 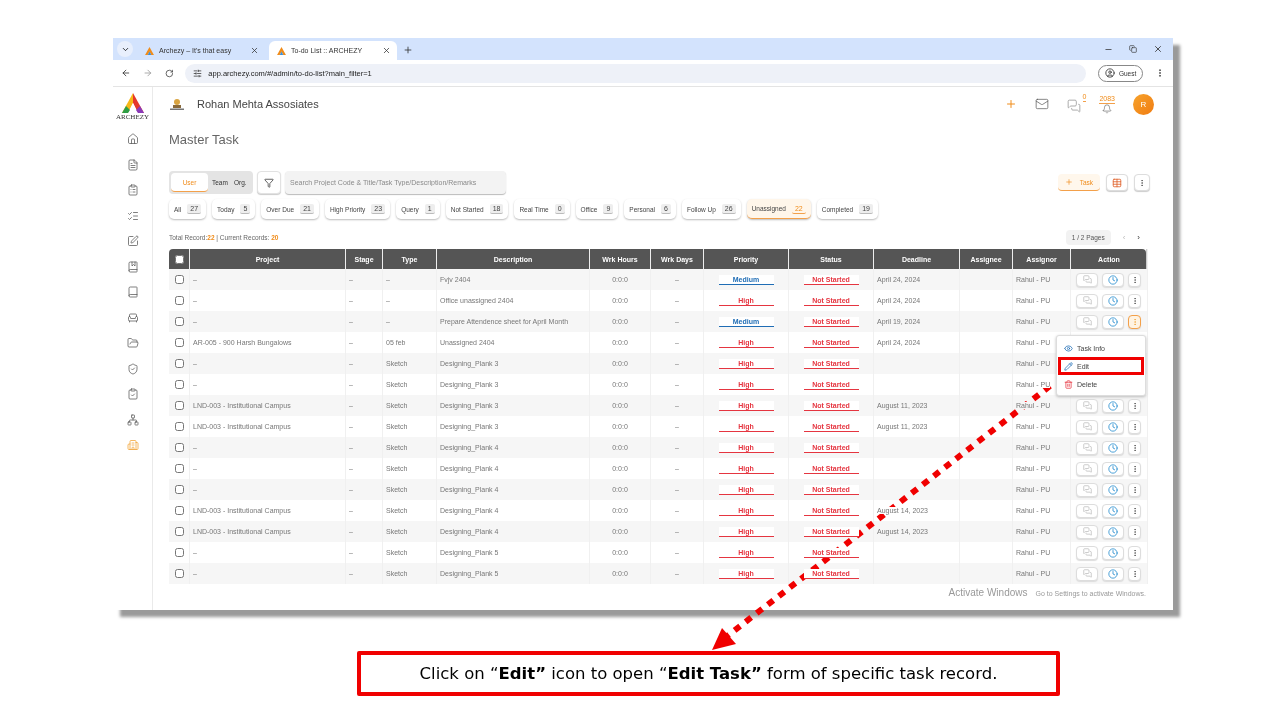 What do you see at coordinates (132, 317) in the screenshot?
I see `armchair-icon` at bounding box center [132, 317].